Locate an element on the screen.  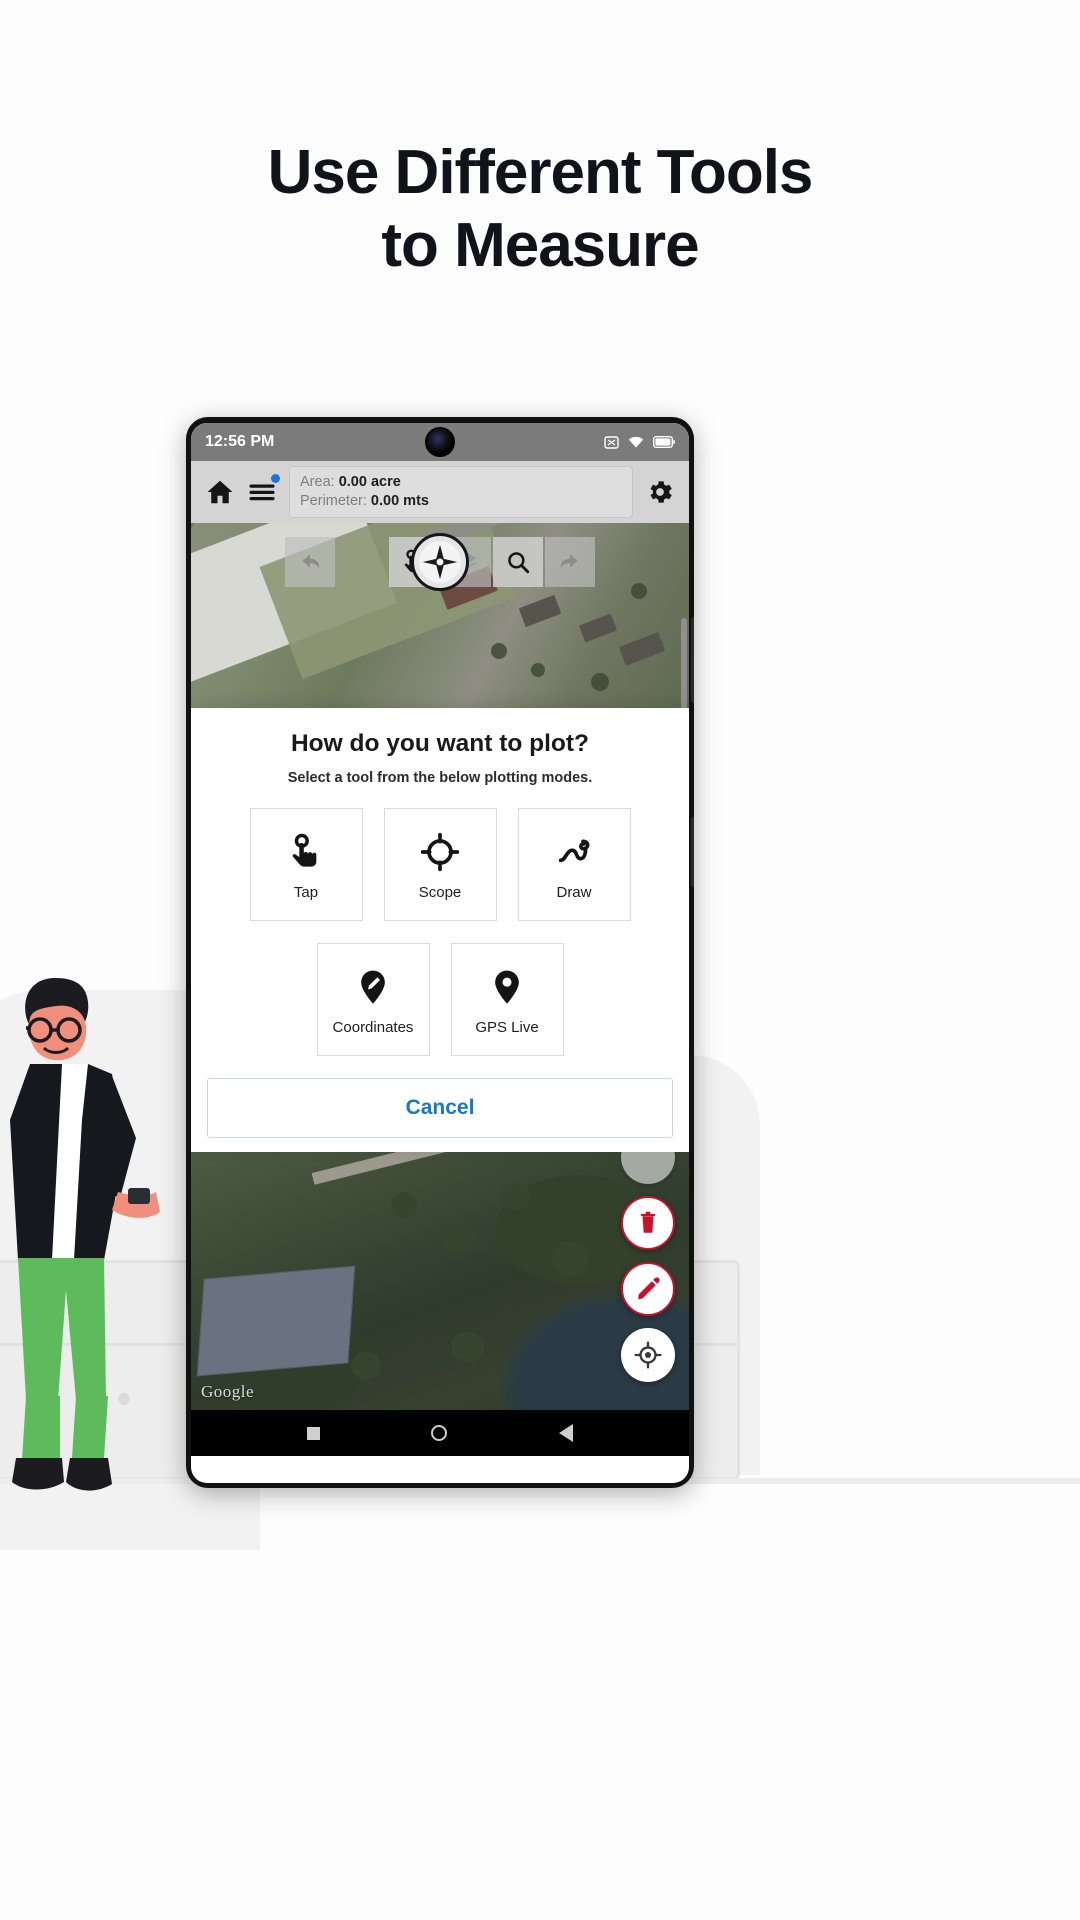
phone-power-button is located at coordinates (692, 852).